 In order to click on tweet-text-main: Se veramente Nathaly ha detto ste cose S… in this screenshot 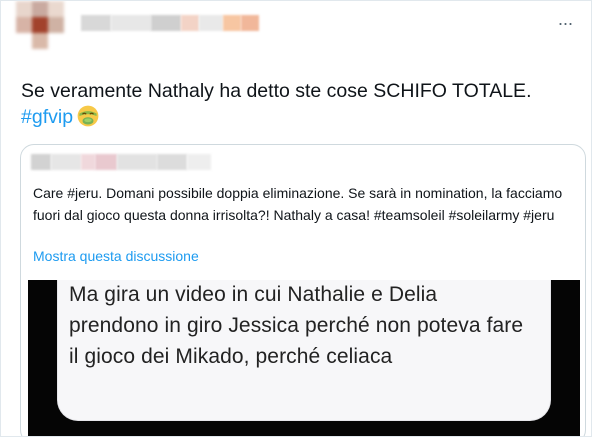, I will do `click(276, 91)`.